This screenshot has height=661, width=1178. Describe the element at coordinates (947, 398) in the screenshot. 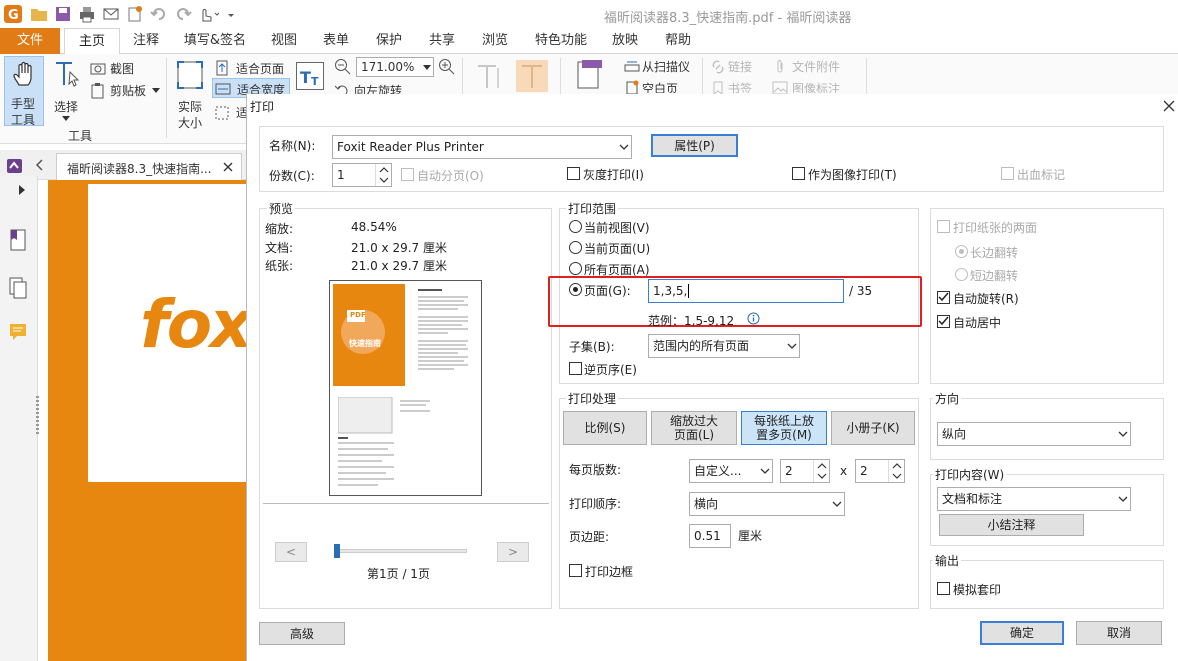

I see `orientation-title: 方向` at that location.